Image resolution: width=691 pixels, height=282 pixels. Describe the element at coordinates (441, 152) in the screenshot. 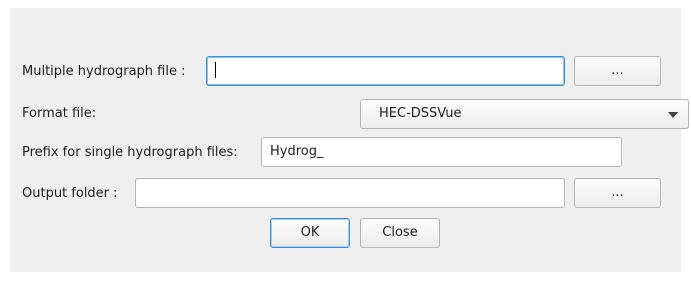

I see `prefix-input: Hydrog_` at that location.